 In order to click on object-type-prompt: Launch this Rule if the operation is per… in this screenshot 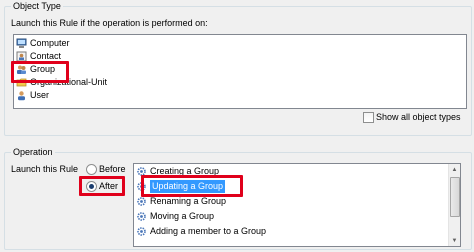, I will do `click(109, 23)`.